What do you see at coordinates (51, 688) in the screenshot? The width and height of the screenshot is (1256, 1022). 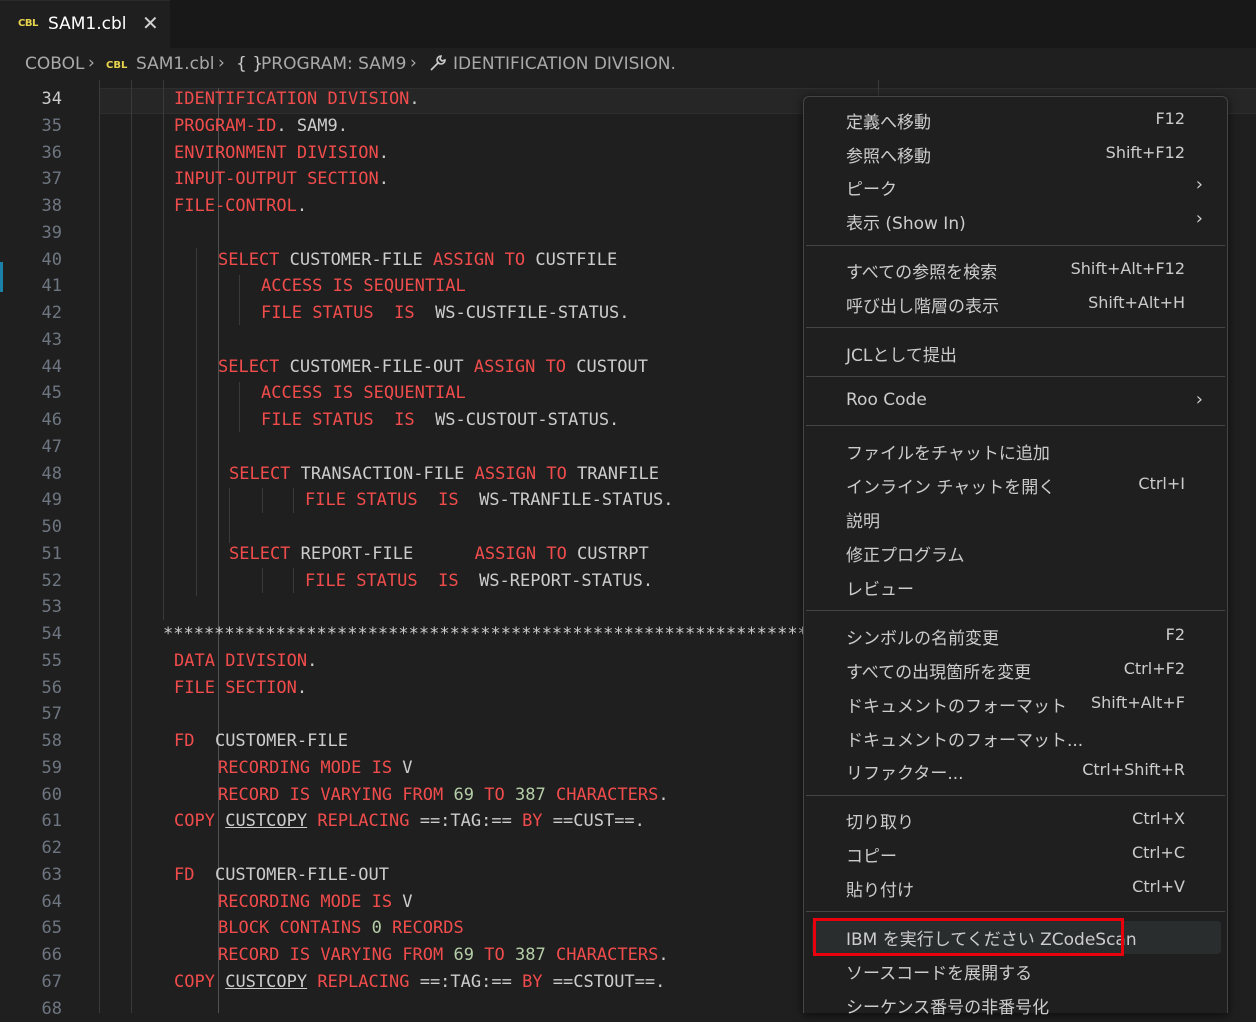 I see `line-number: 56` at bounding box center [51, 688].